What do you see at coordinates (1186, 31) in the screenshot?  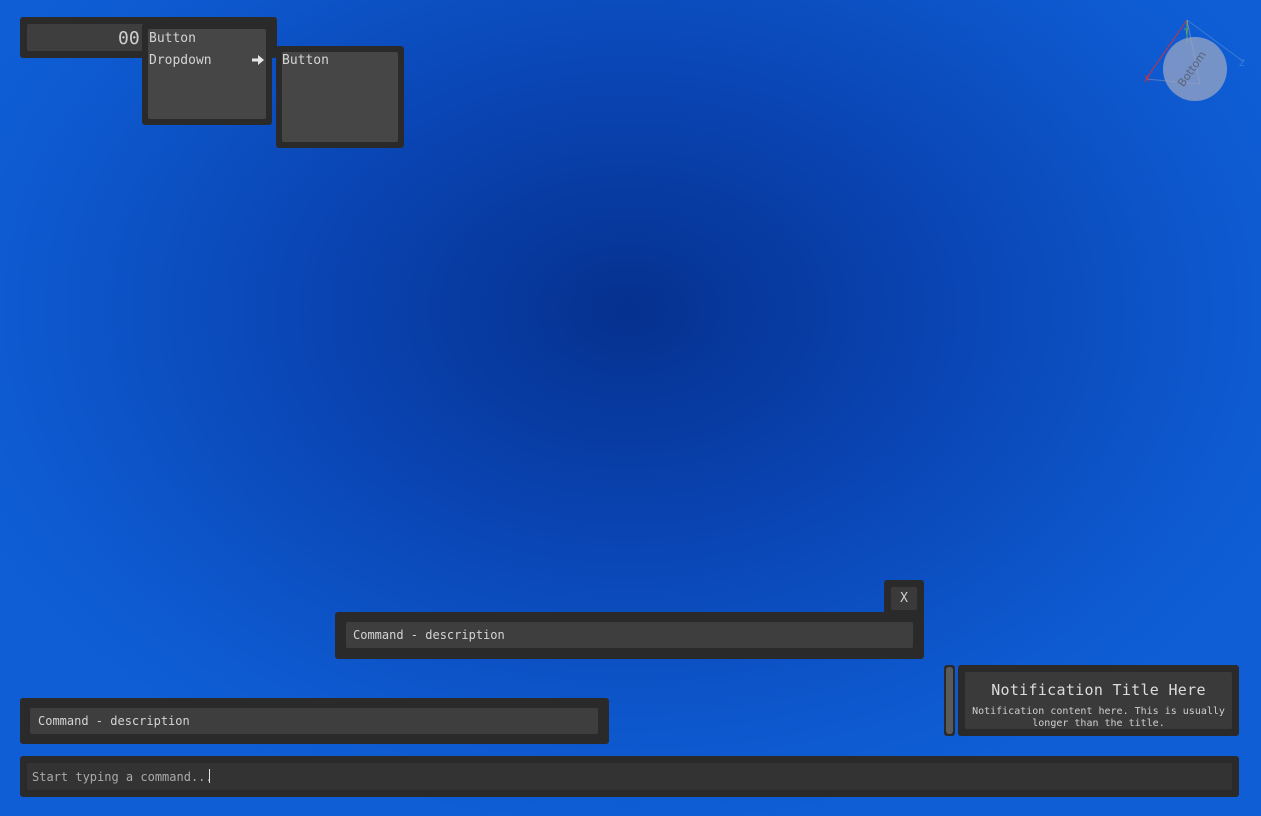 I see `y-axis-label: Y` at bounding box center [1186, 31].